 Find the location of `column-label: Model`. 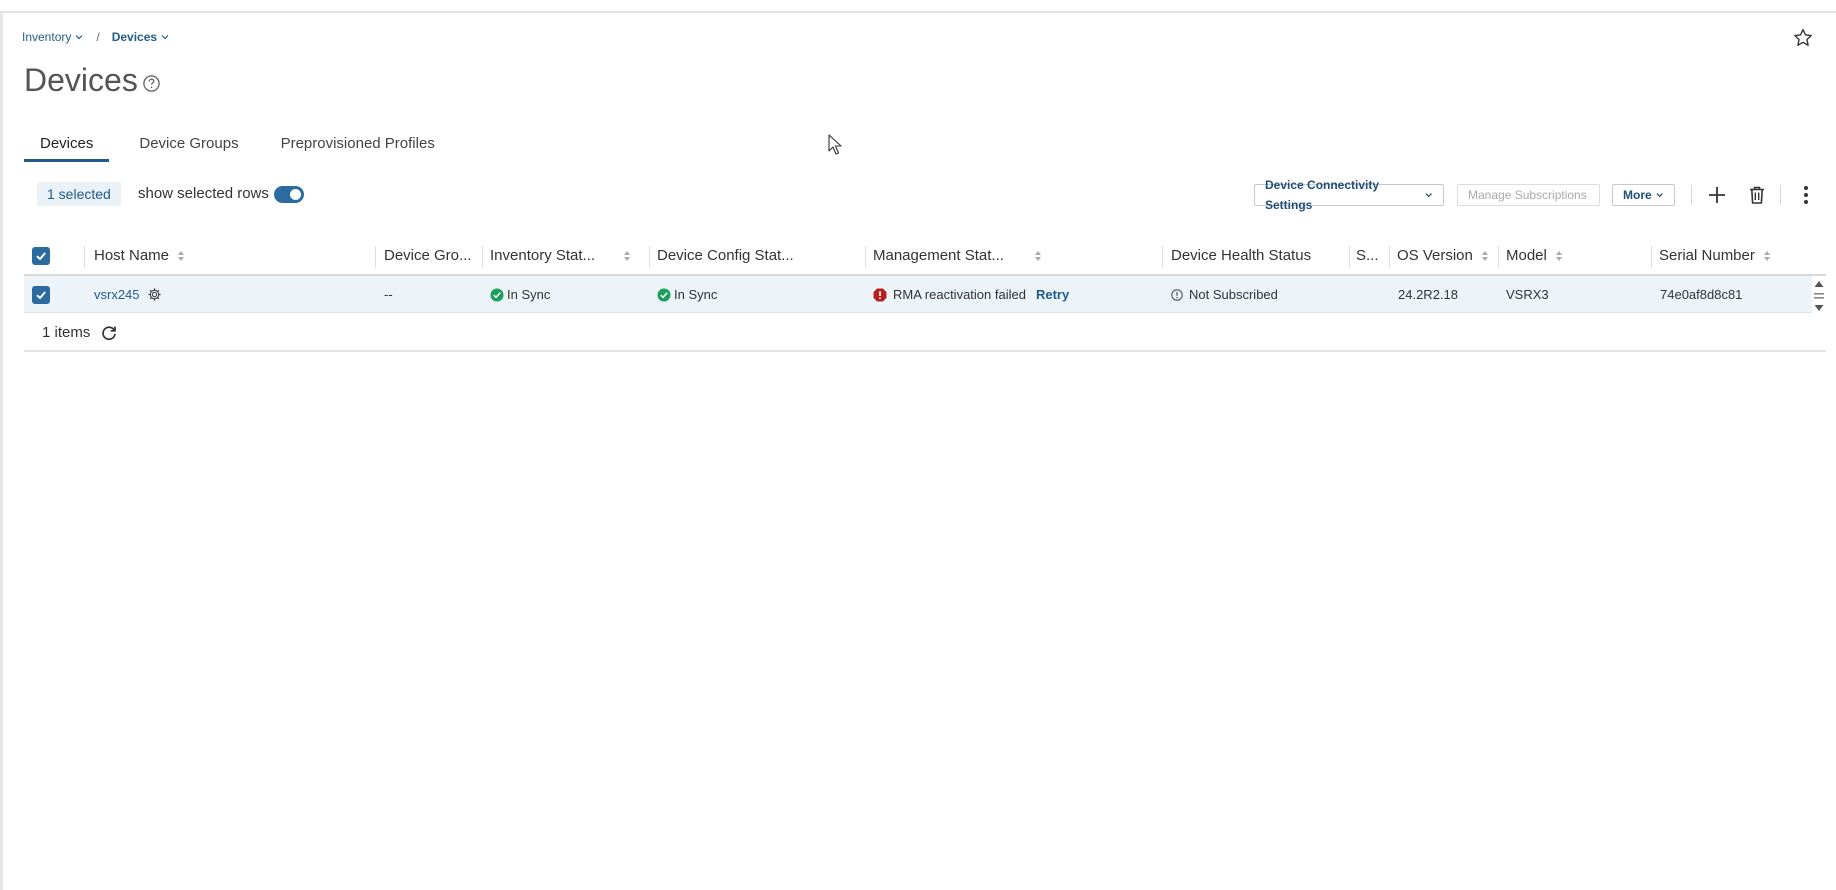

column-label: Model is located at coordinates (1526, 255).